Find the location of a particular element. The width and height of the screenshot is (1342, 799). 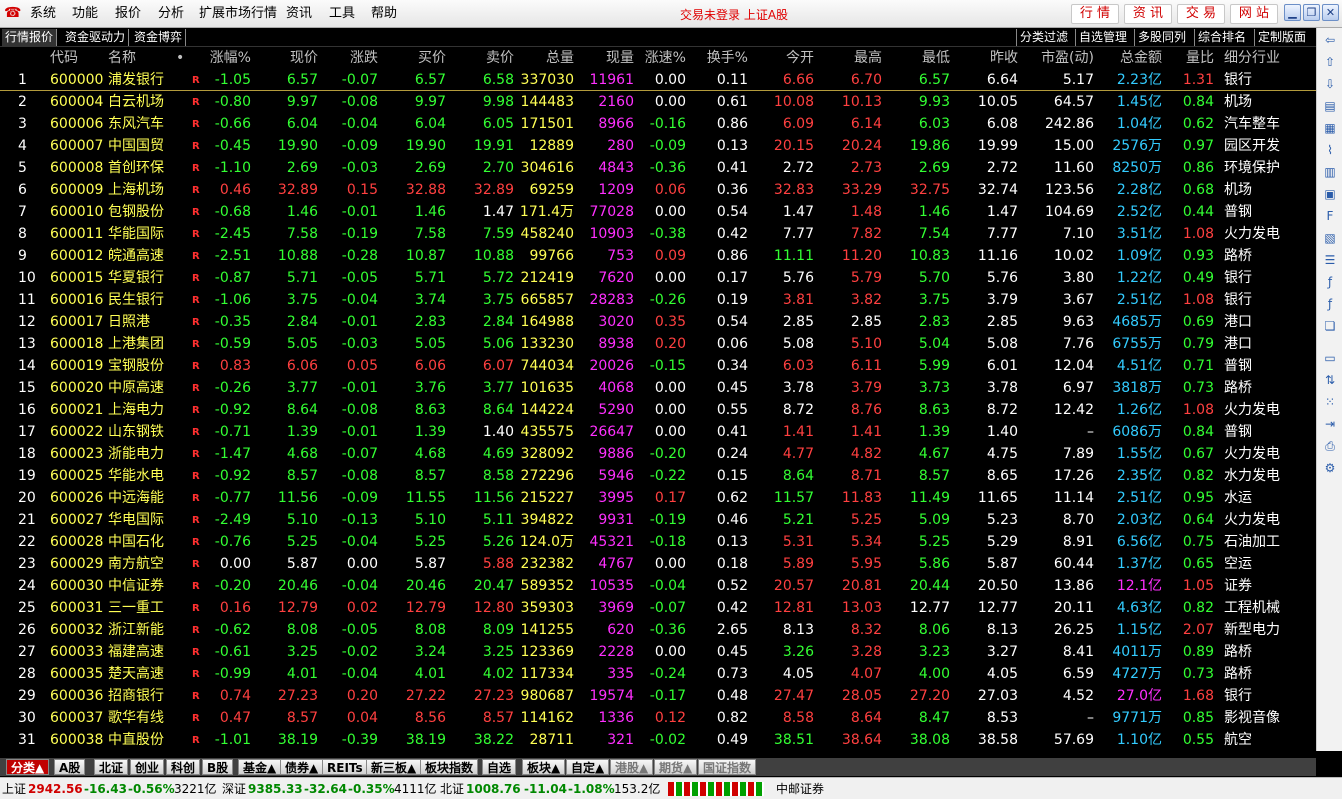

news-icon: ▧ is located at coordinates (1330, 238).